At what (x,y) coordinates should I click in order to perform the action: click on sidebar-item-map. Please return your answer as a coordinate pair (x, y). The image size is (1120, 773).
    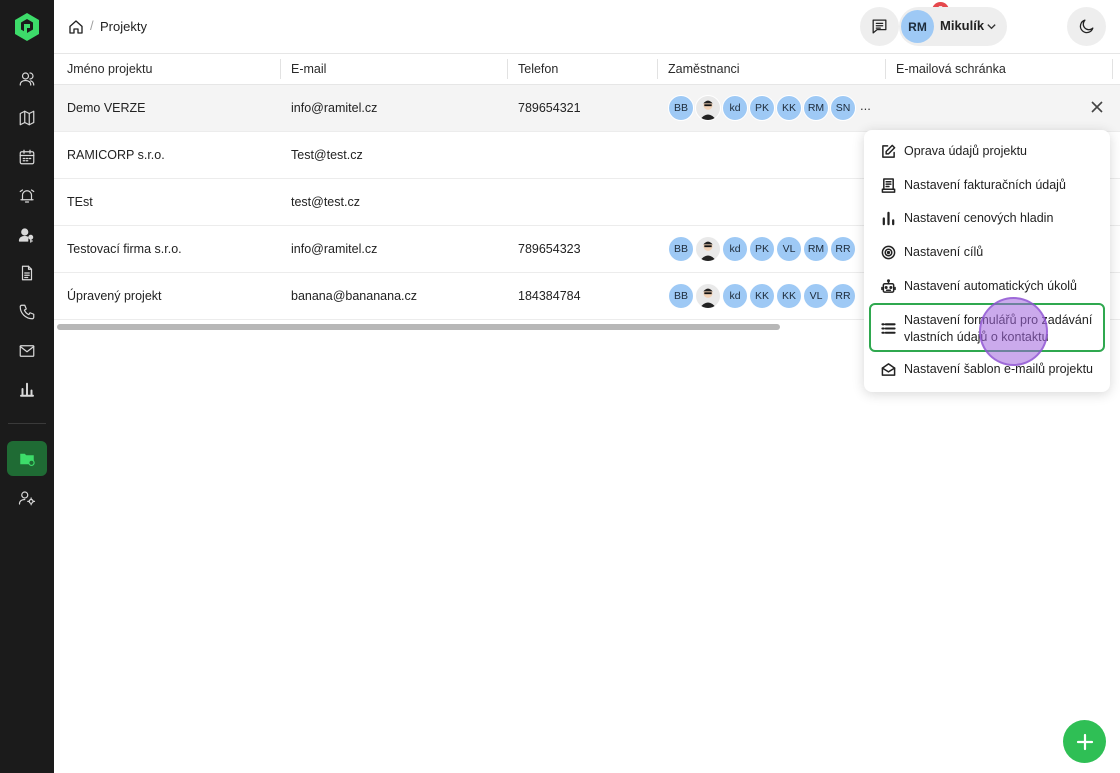
    Looking at the image, I should click on (27, 118).